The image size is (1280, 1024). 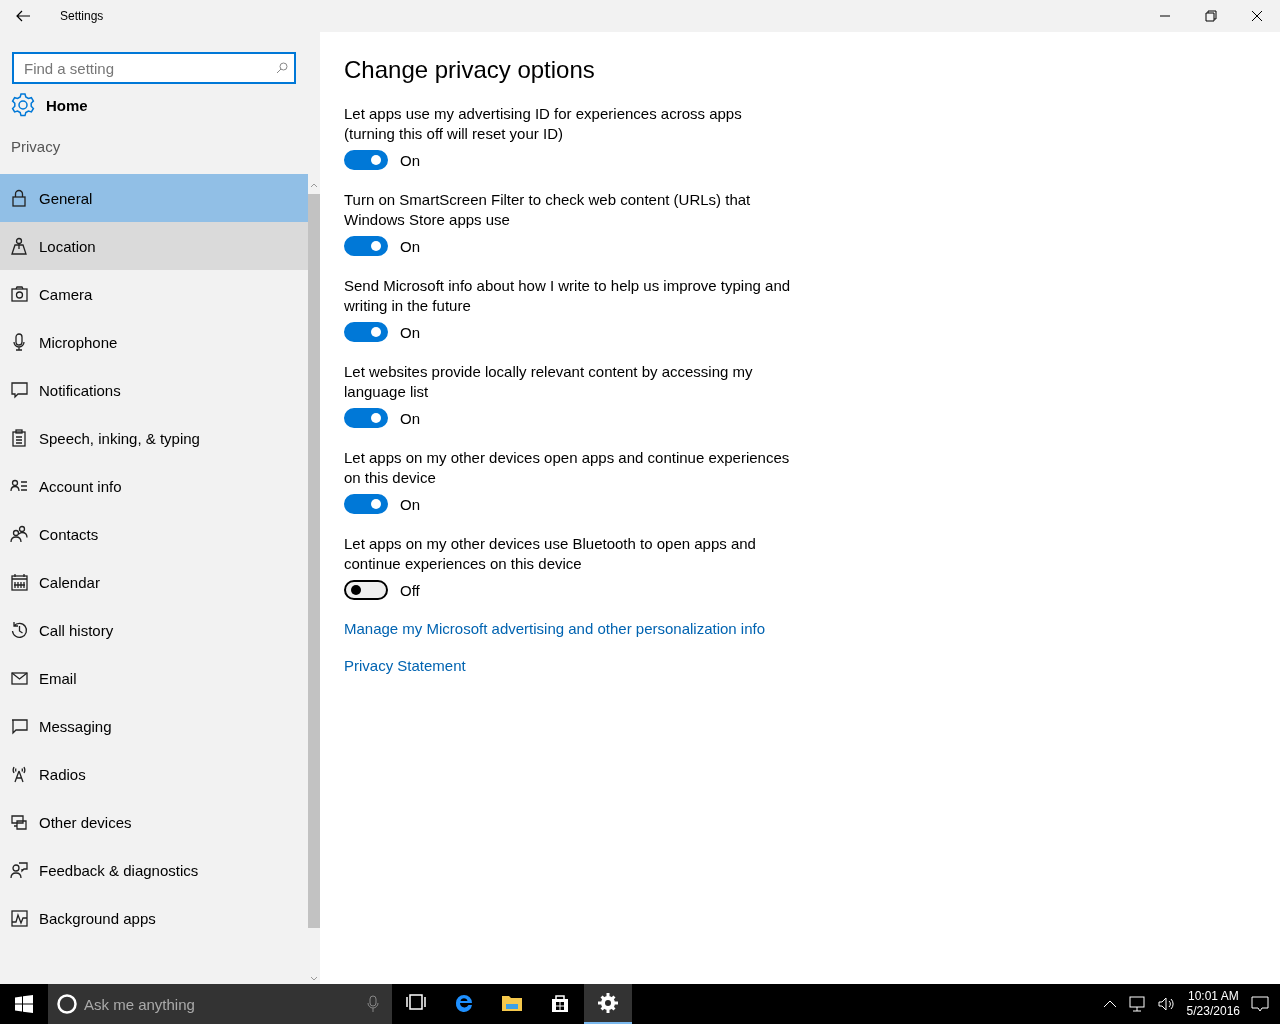 What do you see at coordinates (282, 68) in the screenshot?
I see `search-icon` at bounding box center [282, 68].